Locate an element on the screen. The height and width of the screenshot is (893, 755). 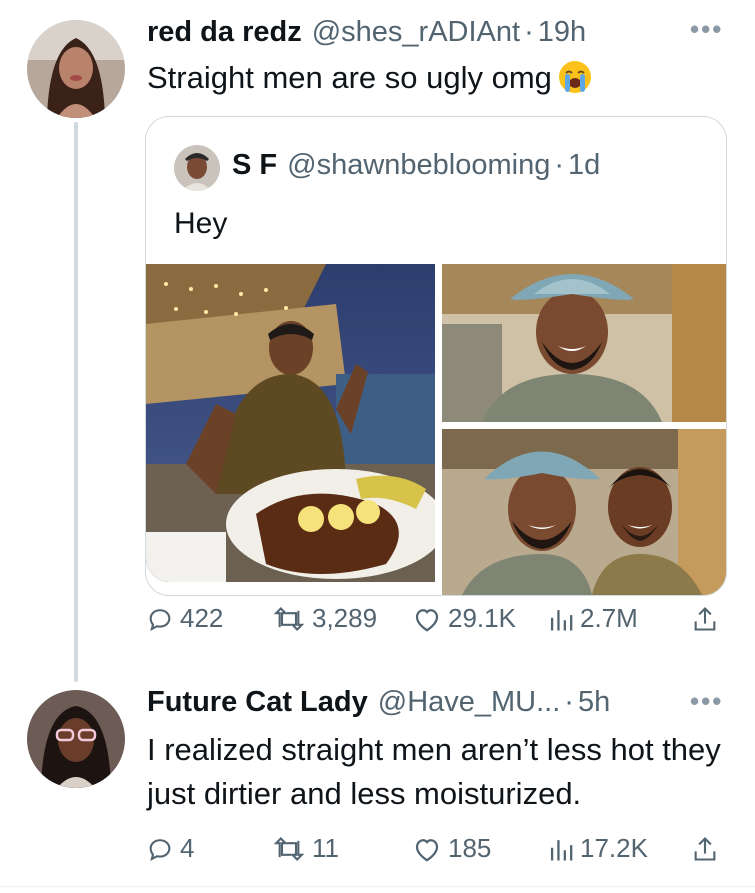
photo-restaurant-selfie is located at coordinates (290, 423).